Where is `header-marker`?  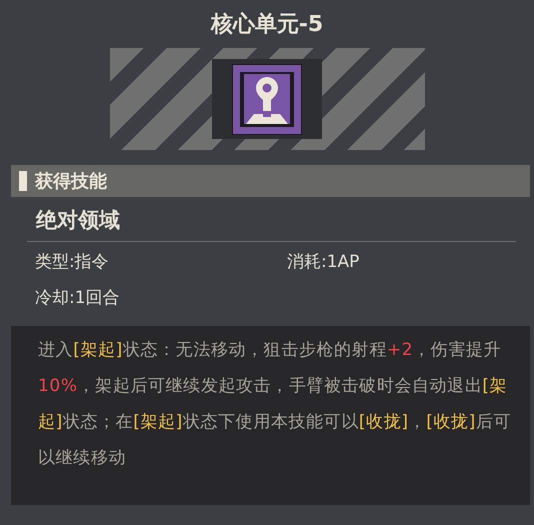 header-marker is located at coordinates (23, 181).